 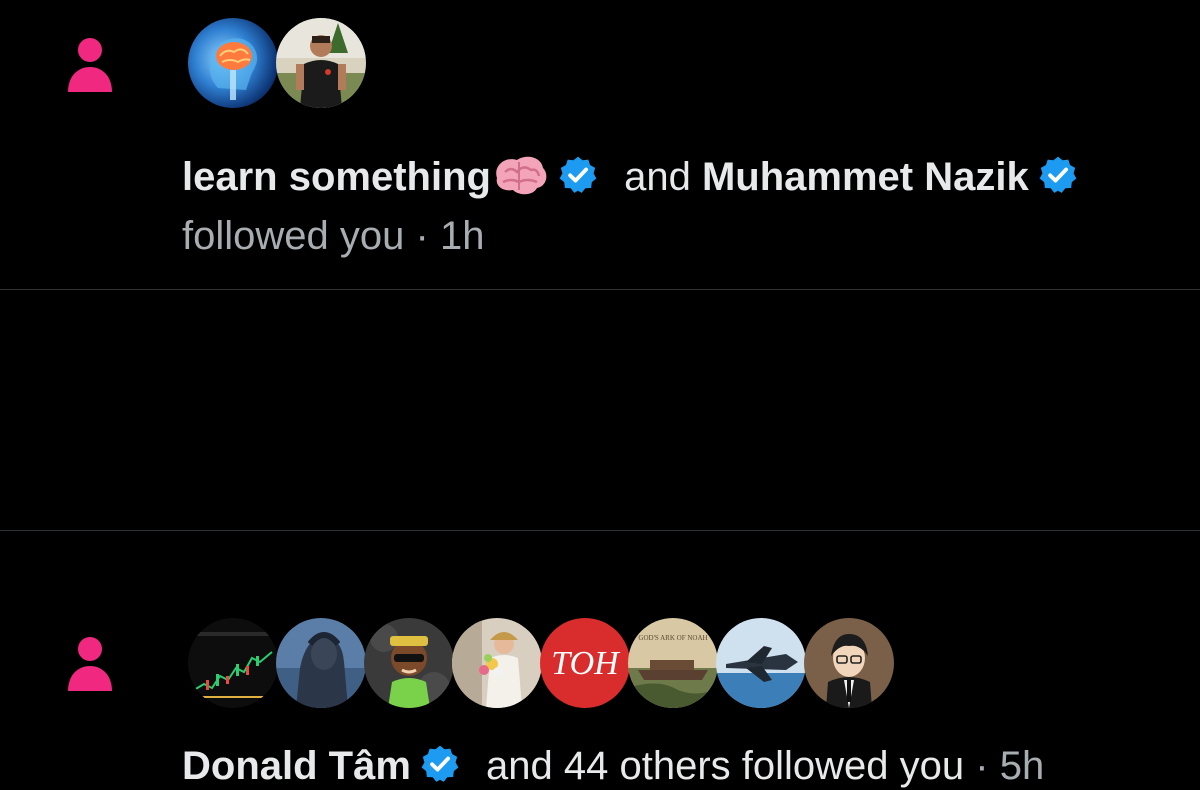 I want to click on man-outdoor-avatar, so click(x=321, y=63).